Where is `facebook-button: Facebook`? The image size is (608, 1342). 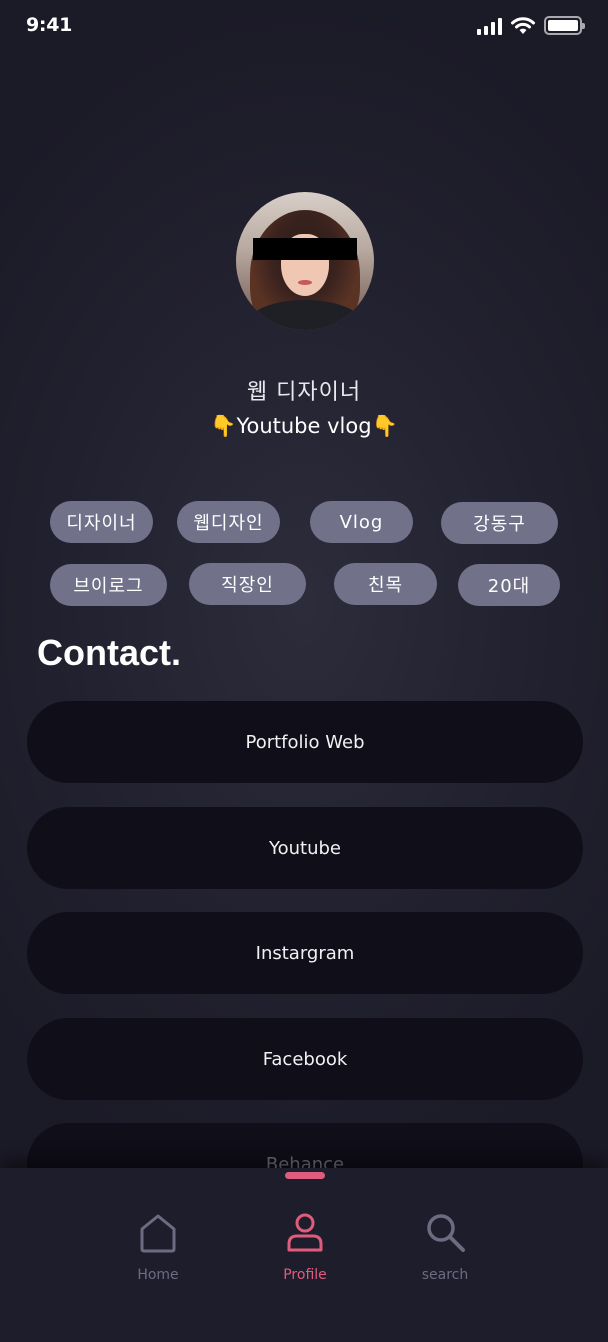 facebook-button: Facebook is located at coordinates (305, 1059).